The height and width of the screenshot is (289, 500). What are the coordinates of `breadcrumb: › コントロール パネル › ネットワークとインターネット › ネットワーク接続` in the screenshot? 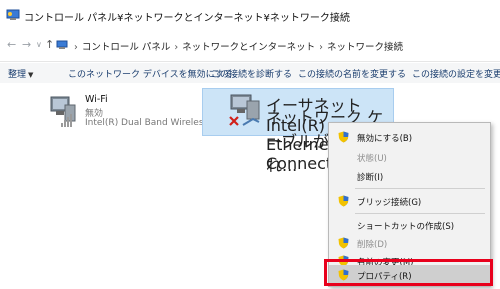 It's located at (236, 46).